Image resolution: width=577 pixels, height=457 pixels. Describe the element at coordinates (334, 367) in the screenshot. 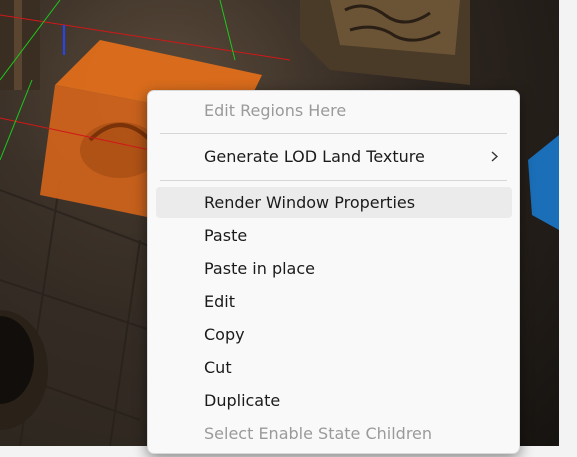

I see `menu-item-cut: Cut` at that location.